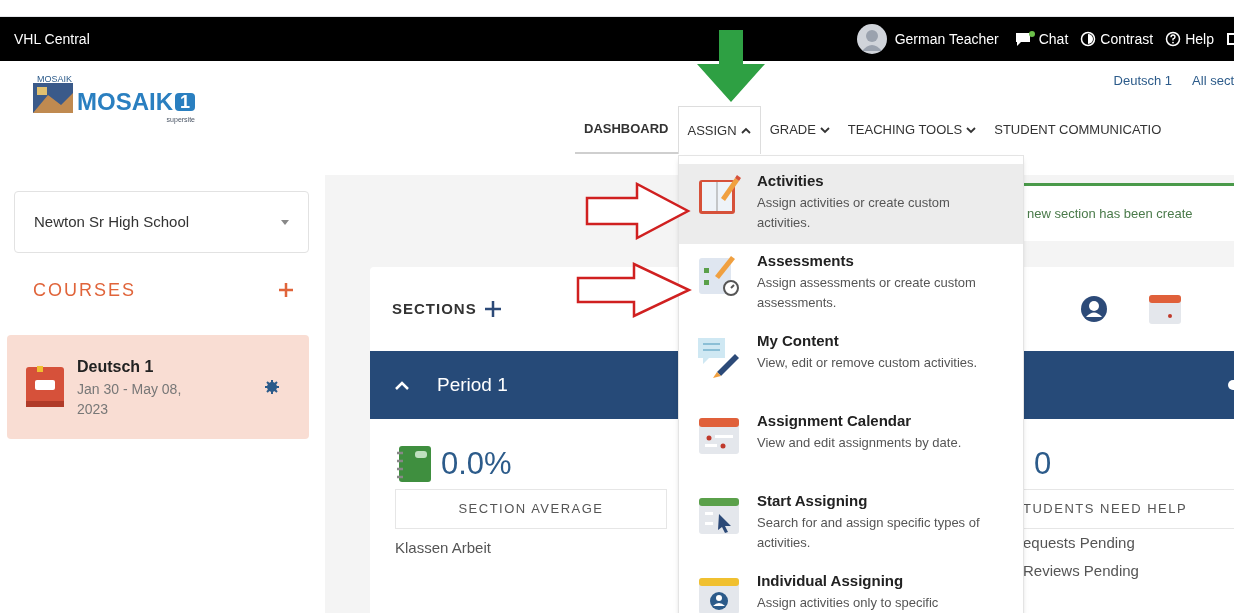 This screenshot has height=613, width=1234. What do you see at coordinates (1128, 212) in the screenshot?
I see `success-alert: new section has been create` at bounding box center [1128, 212].